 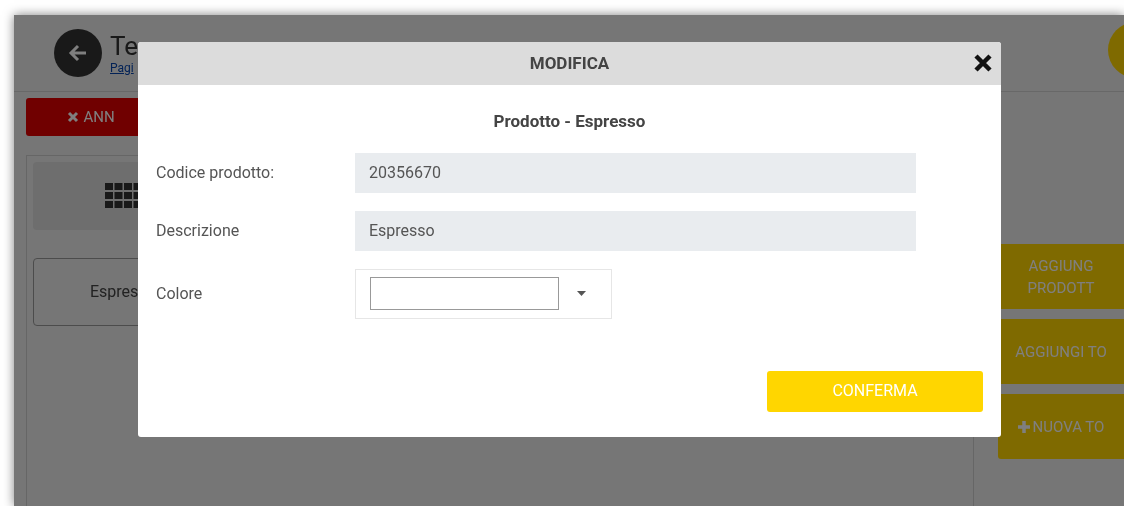 I want to click on input-field: Espresso, so click(x=635, y=230).